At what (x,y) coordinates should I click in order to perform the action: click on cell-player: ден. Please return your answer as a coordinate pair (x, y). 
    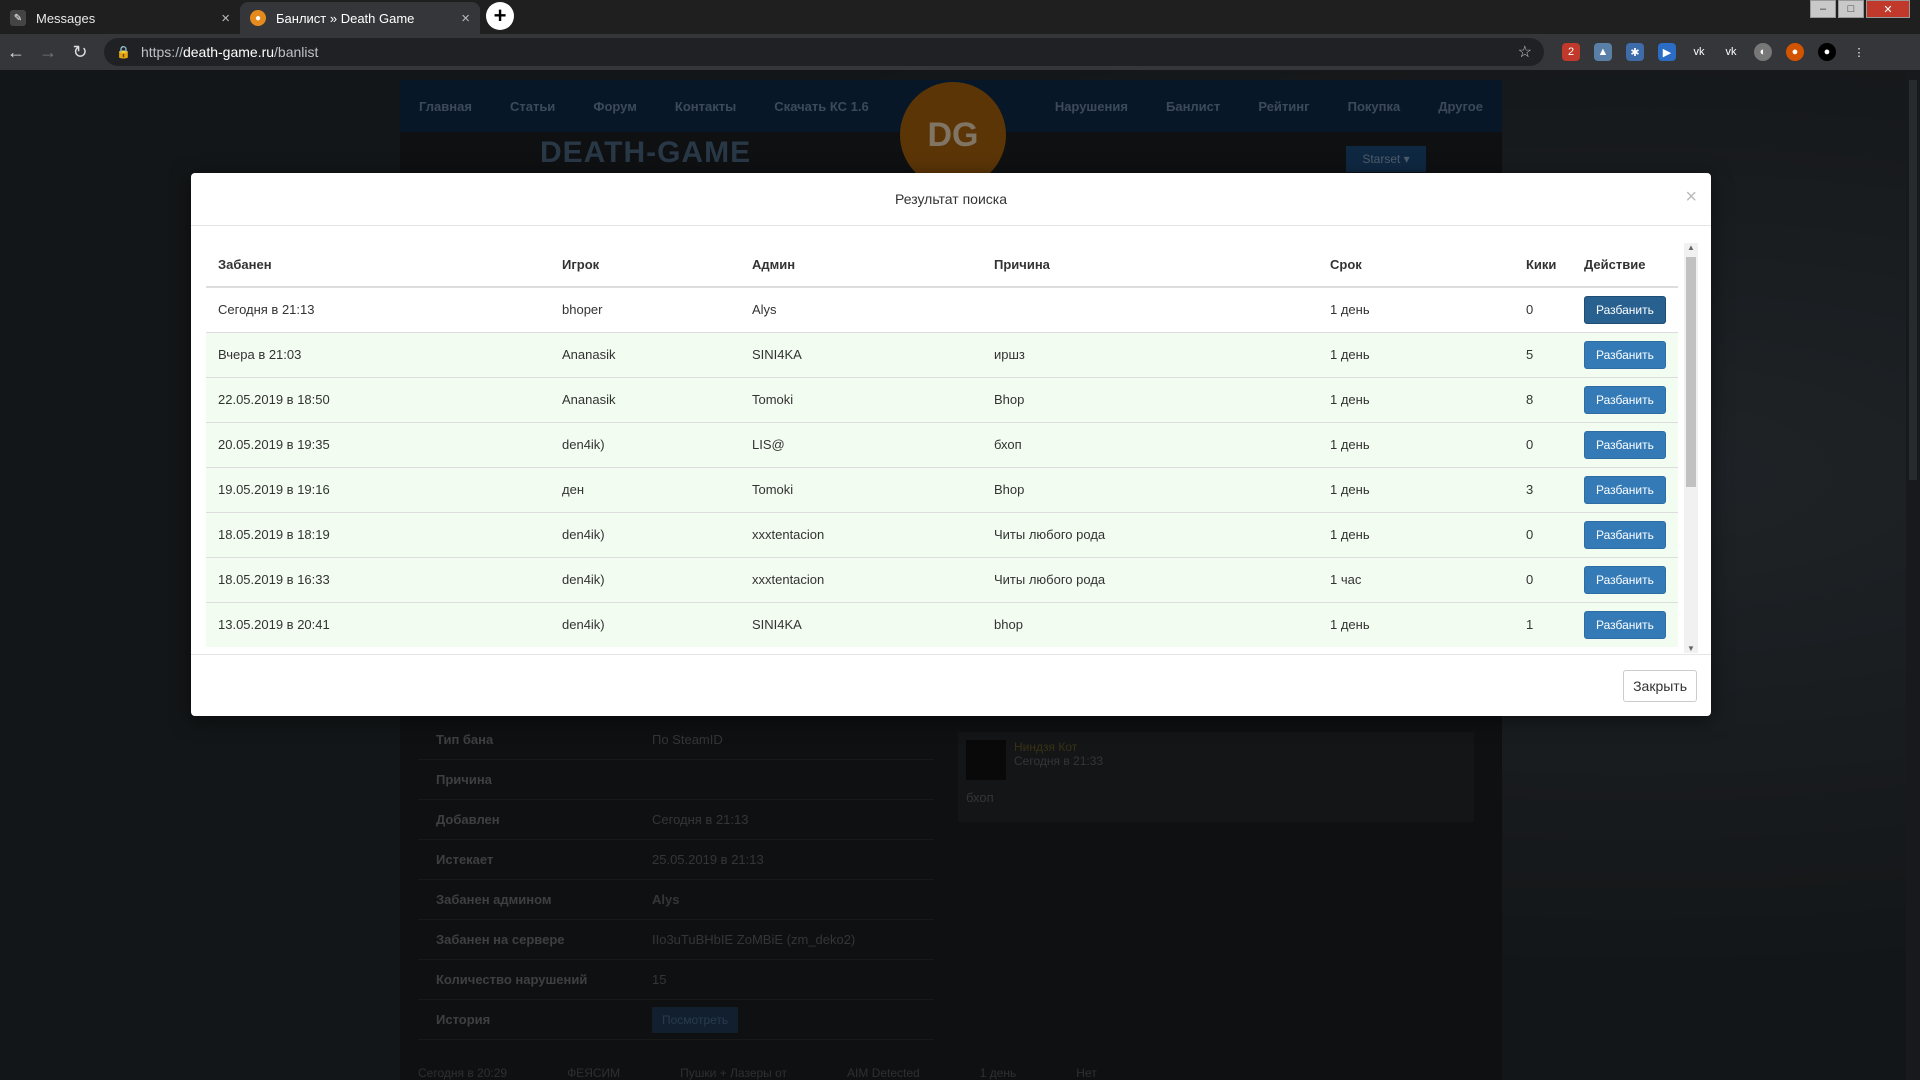
    Looking at the image, I should click on (645, 489).